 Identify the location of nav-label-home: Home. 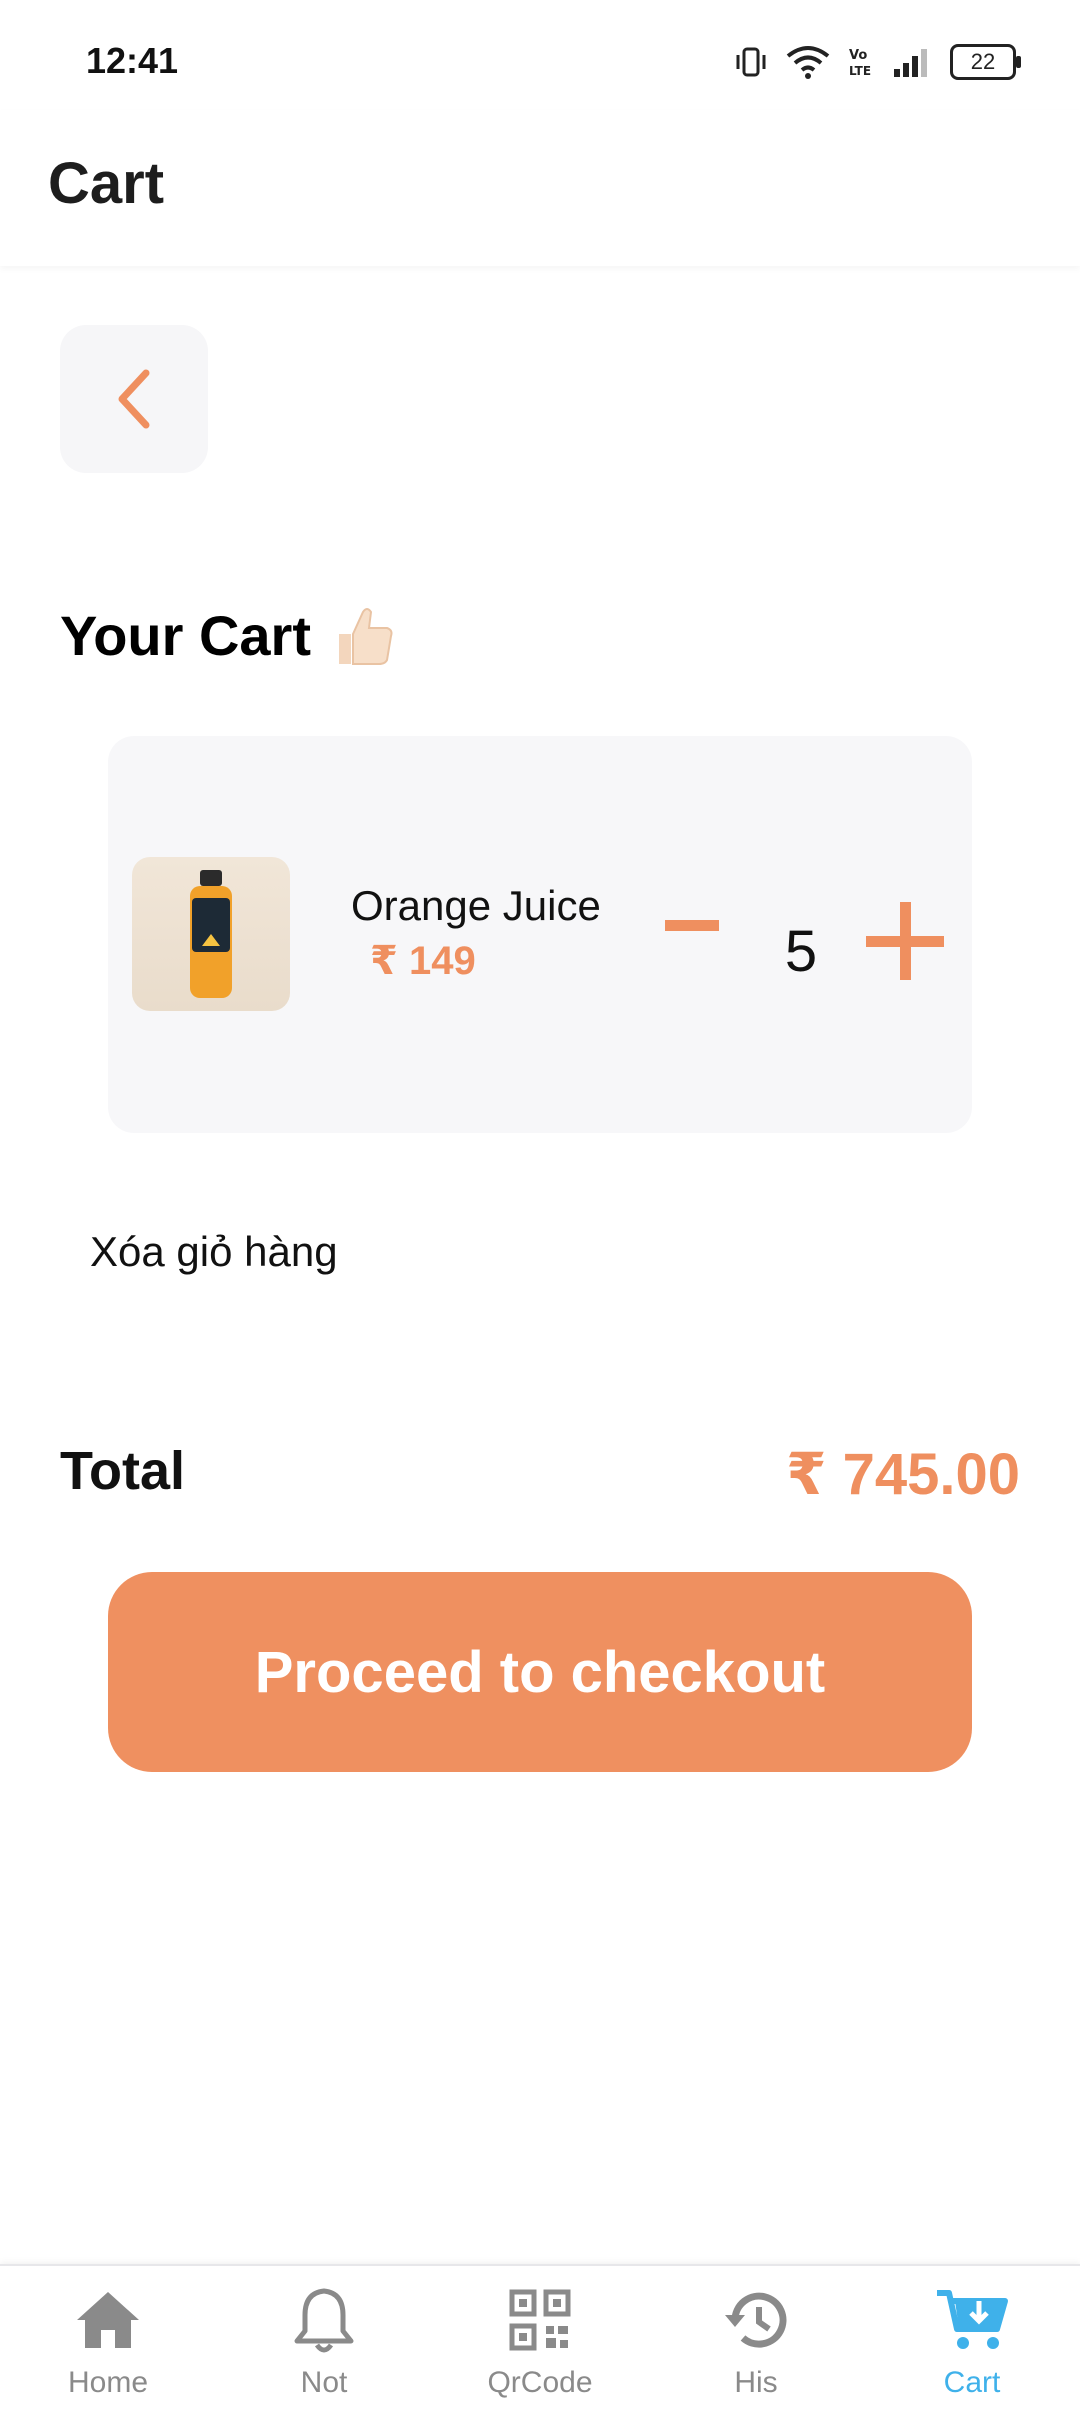
(108, 2382).